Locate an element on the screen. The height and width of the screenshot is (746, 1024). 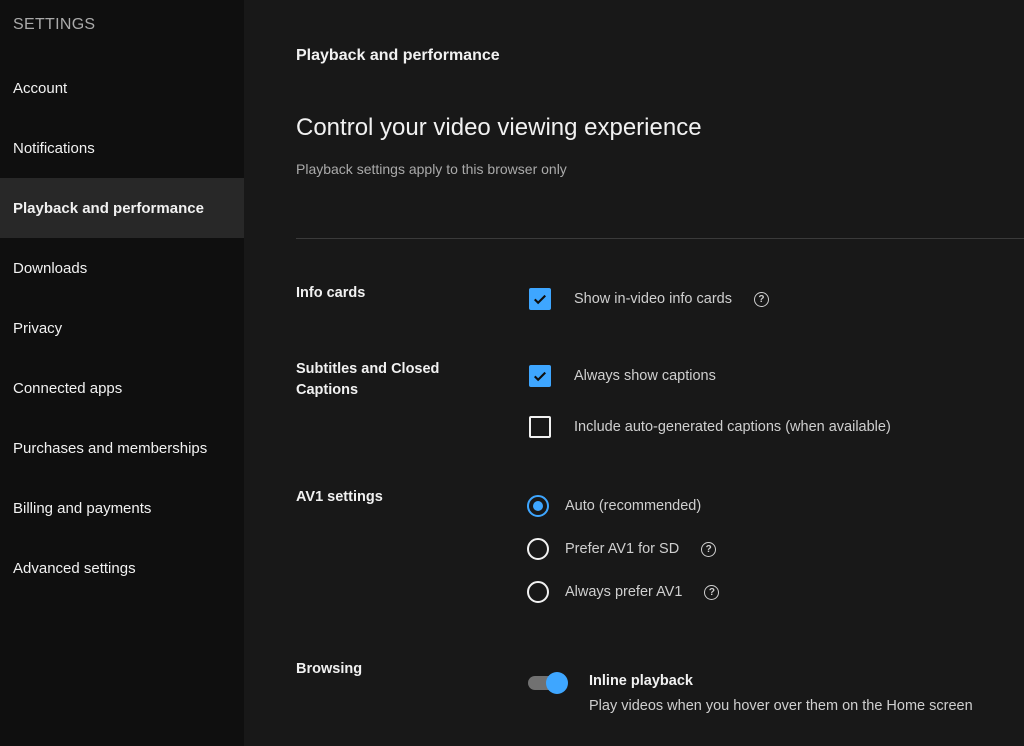
sidebar-item-privacy: Privacy is located at coordinates (122, 328).